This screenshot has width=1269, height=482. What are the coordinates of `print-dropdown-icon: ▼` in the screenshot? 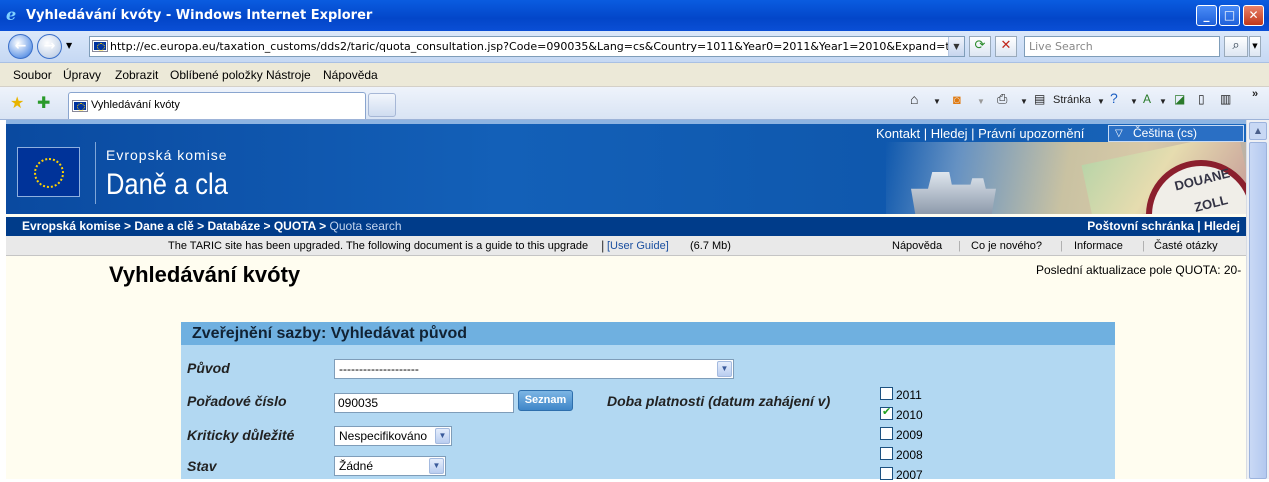 It's located at (1024, 101).